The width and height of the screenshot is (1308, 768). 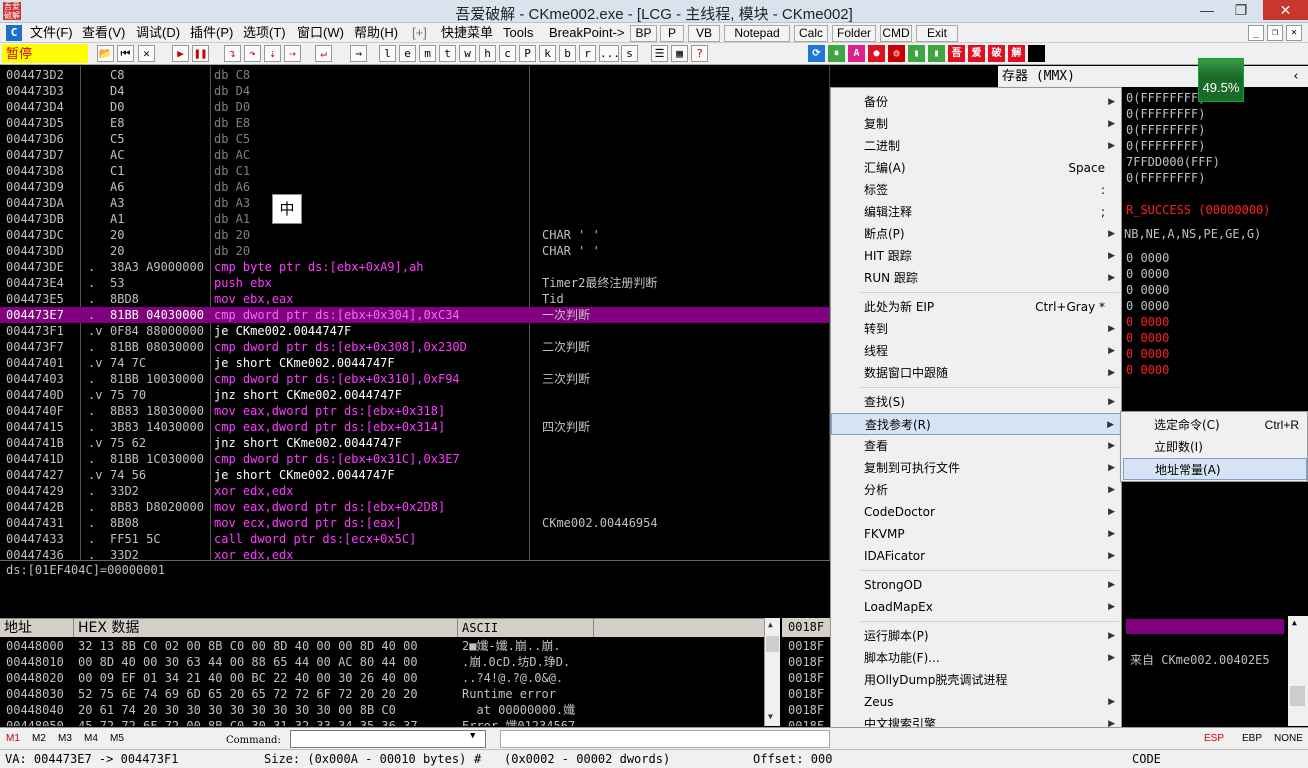 What do you see at coordinates (1256, 33) in the screenshot?
I see `child-minimize-icon: _` at bounding box center [1256, 33].